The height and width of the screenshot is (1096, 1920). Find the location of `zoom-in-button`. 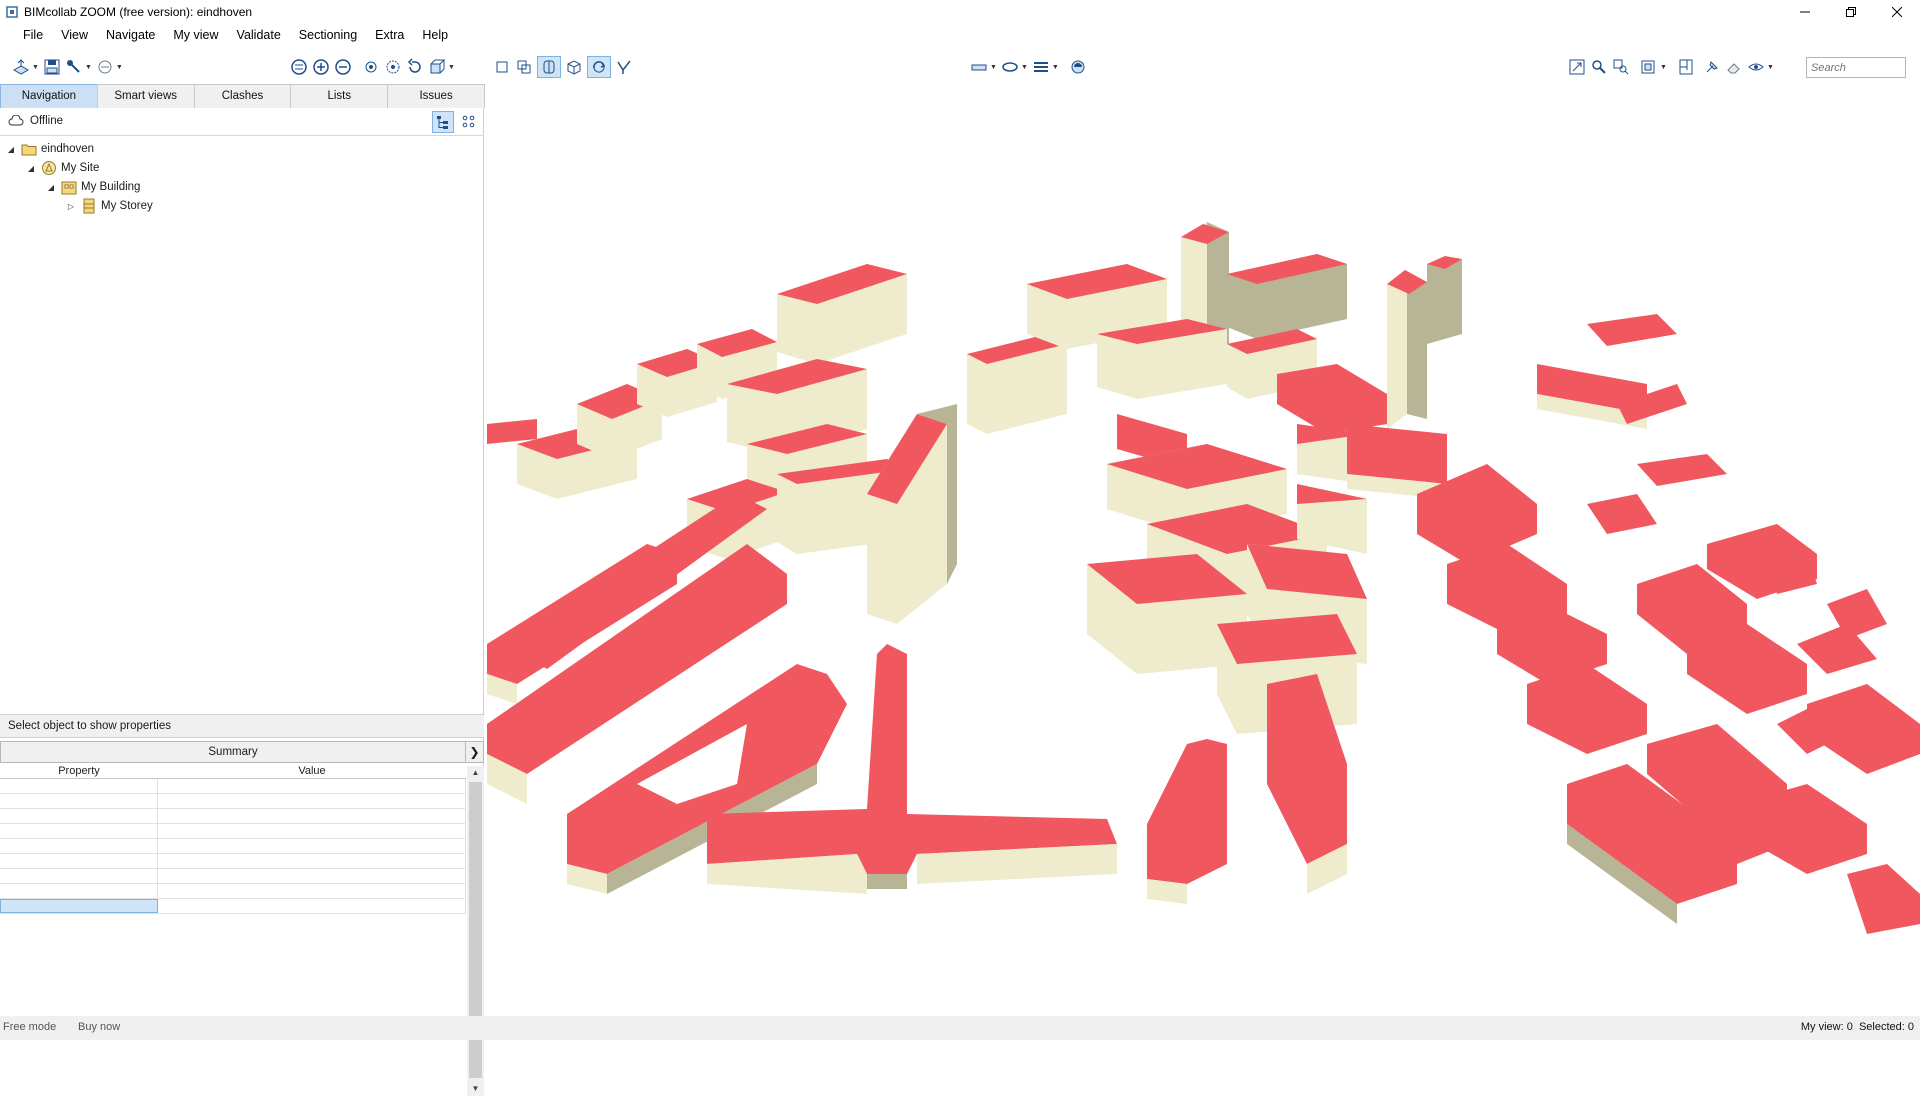

zoom-in-button is located at coordinates (321, 67).